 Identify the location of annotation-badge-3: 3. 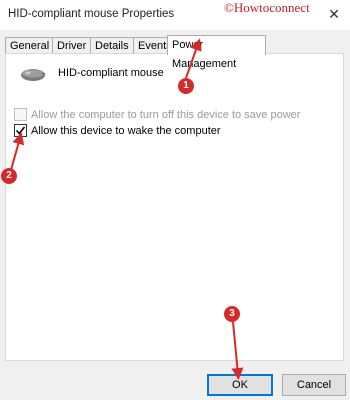
(232, 314).